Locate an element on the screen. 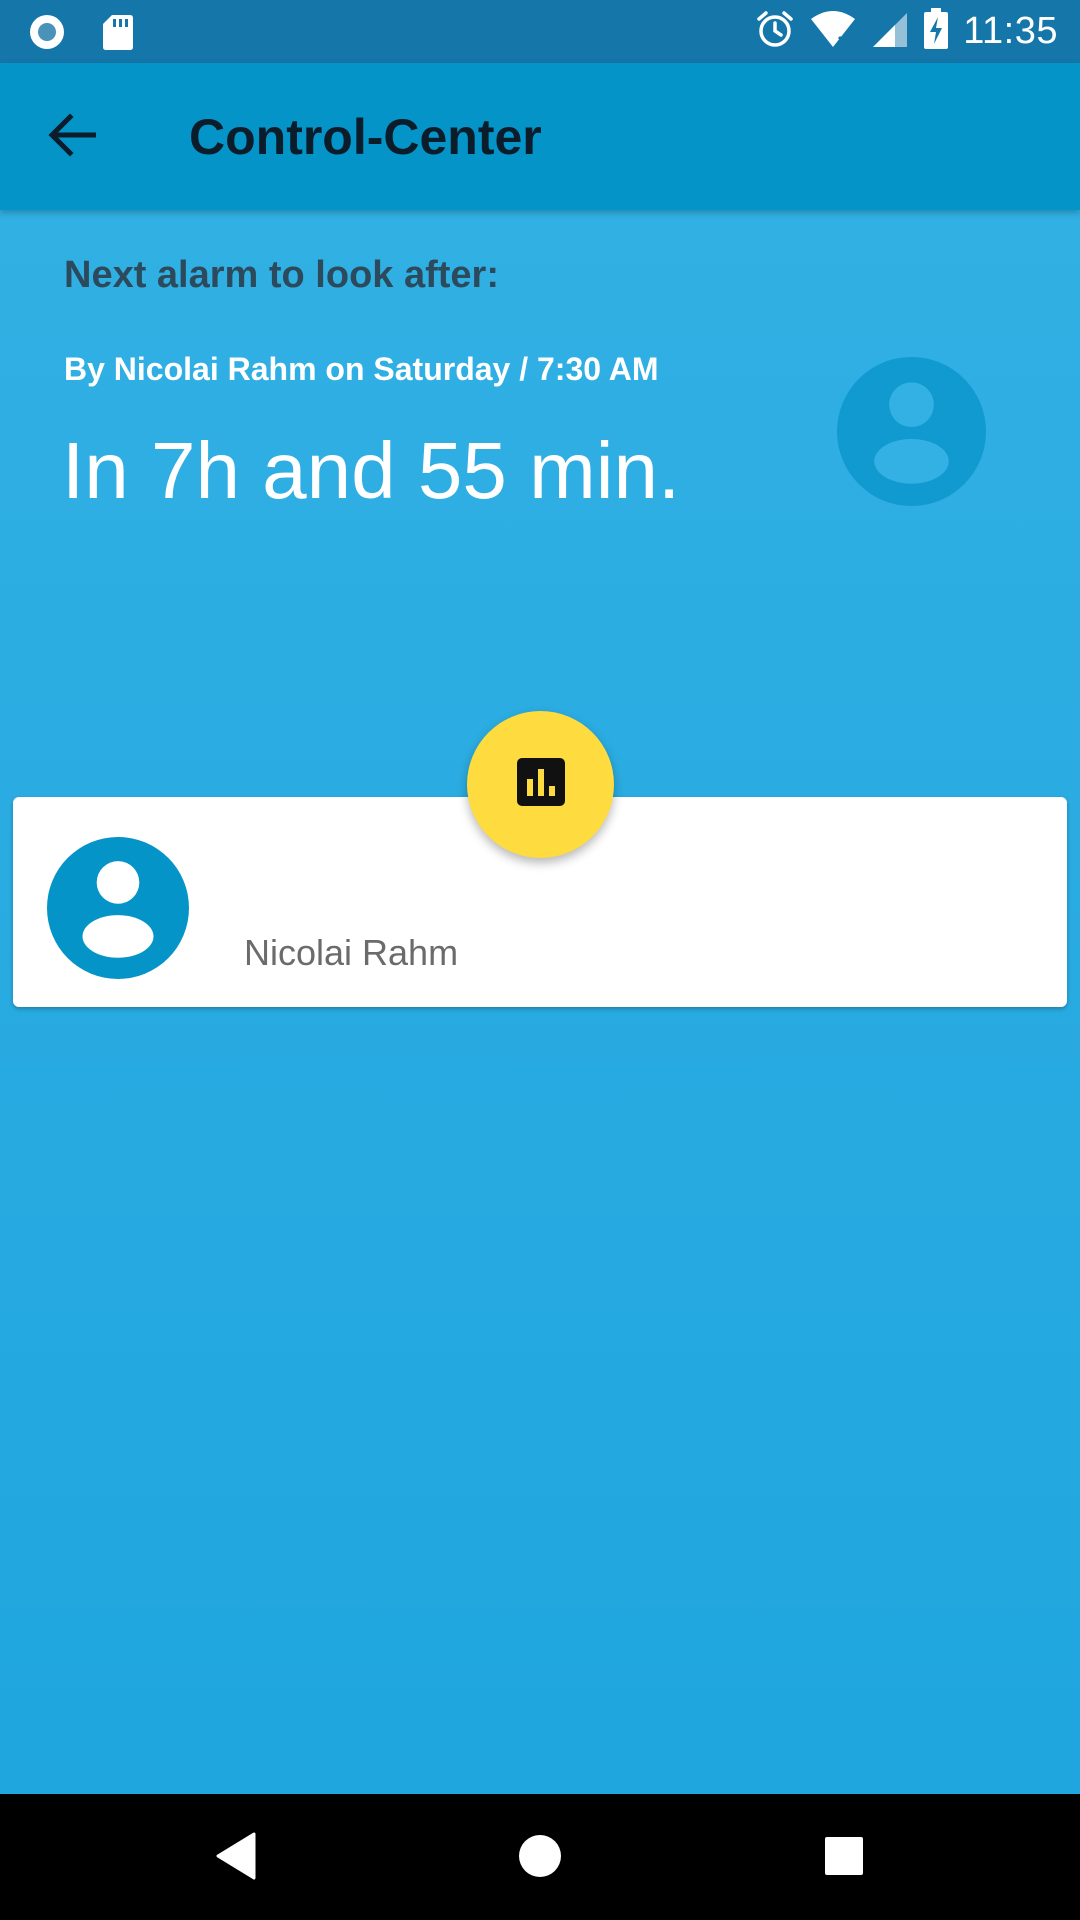  next-alarm-heading: Next alarm to look after: is located at coordinates (281, 275).